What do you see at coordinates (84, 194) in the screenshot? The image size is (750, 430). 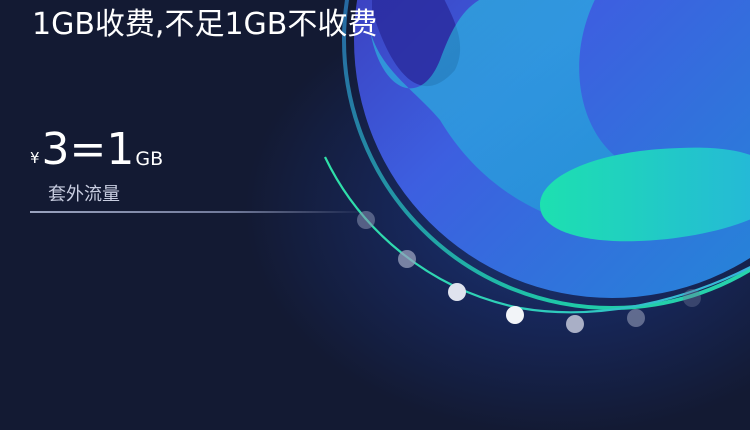 I see `subtitle-text: 套外流量` at bounding box center [84, 194].